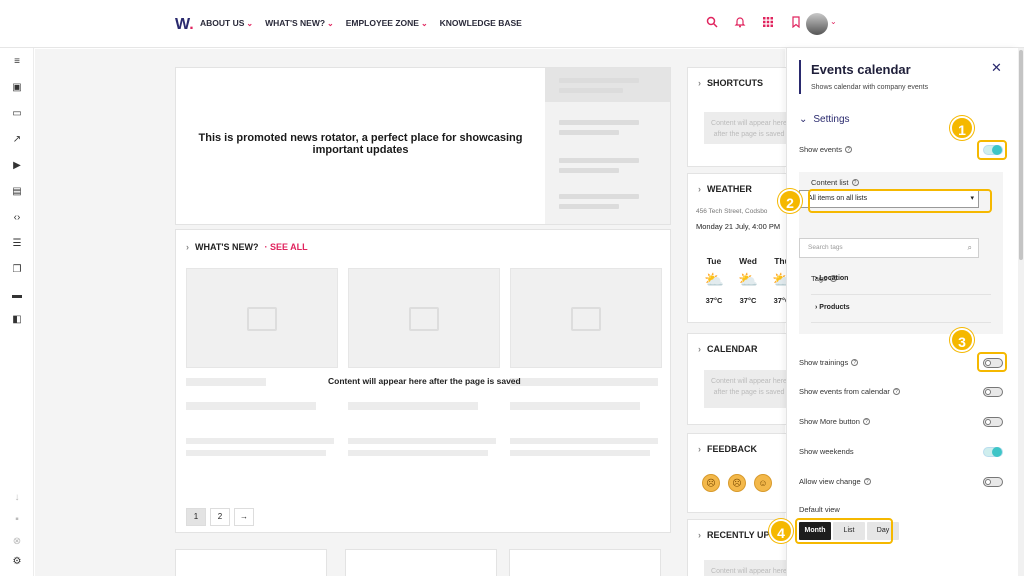 Image resolution: width=1024 pixels, height=576 pixels. What do you see at coordinates (17, 62) in the screenshot?
I see `menu-lines-icon: ≡` at bounding box center [17, 62].